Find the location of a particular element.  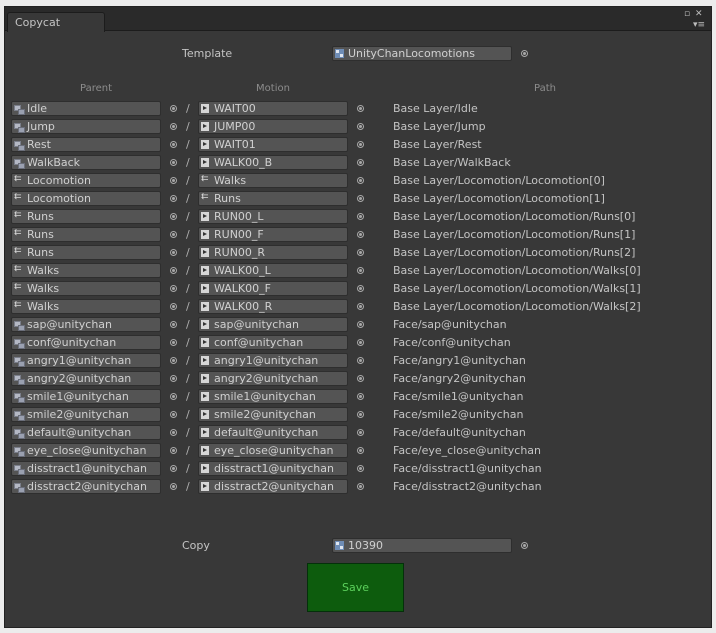

parent-field: WalkBack is located at coordinates (86, 162).